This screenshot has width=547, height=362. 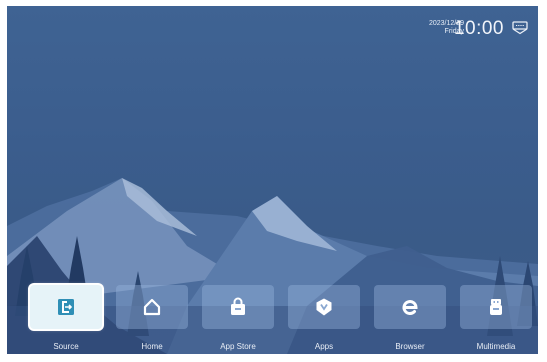 I want to click on app-label: Source, so click(x=66, y=346).